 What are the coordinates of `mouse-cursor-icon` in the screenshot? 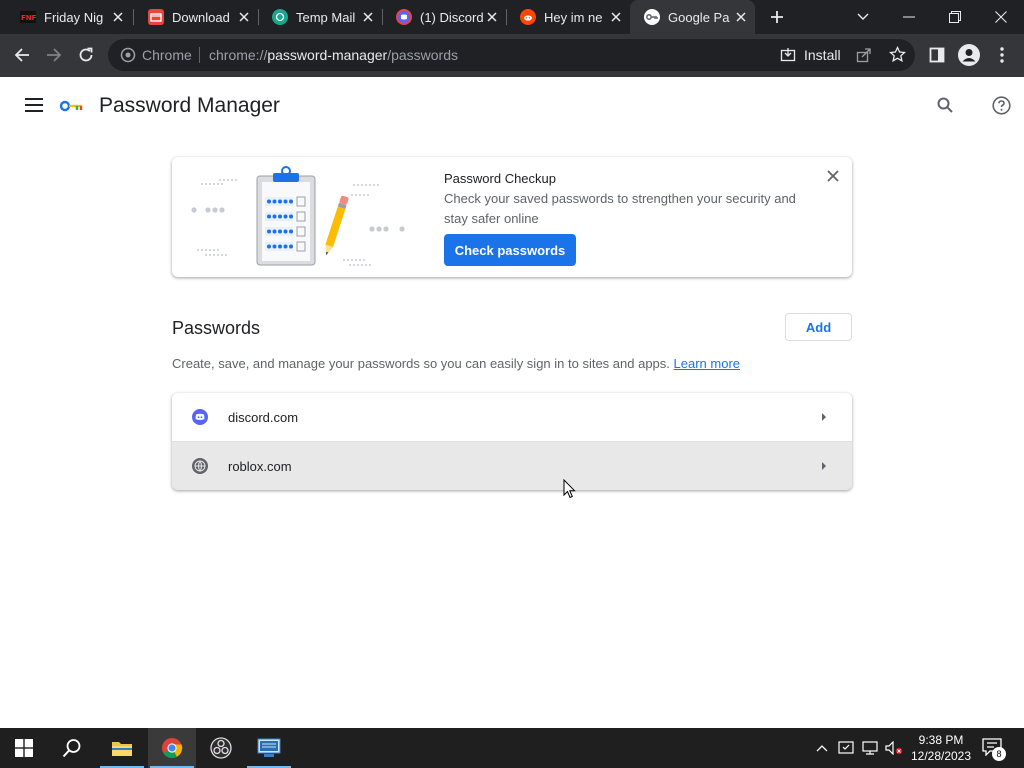 It's located at (569, 489).